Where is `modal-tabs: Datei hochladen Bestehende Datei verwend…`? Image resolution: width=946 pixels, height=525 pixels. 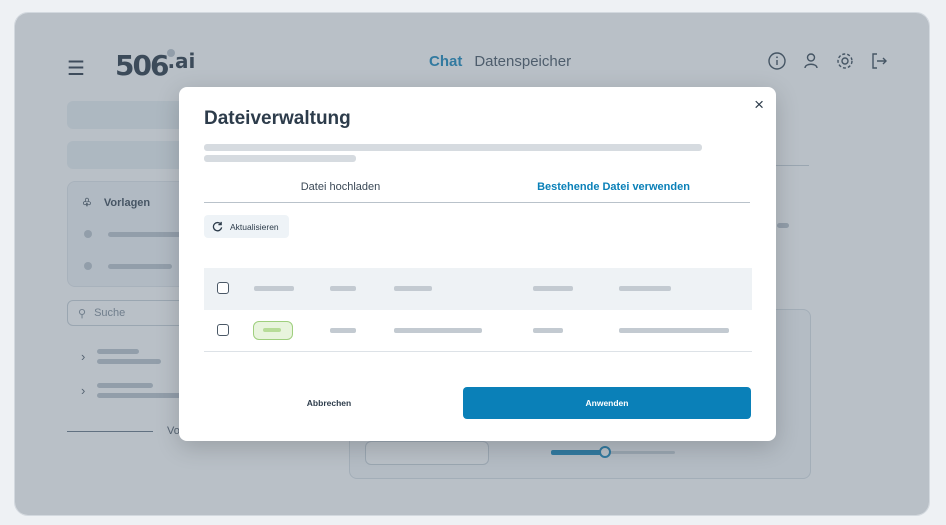
modal-tabs: Datei hochladen Bestehende Datei verwend… is located at coordinates (477, 191).